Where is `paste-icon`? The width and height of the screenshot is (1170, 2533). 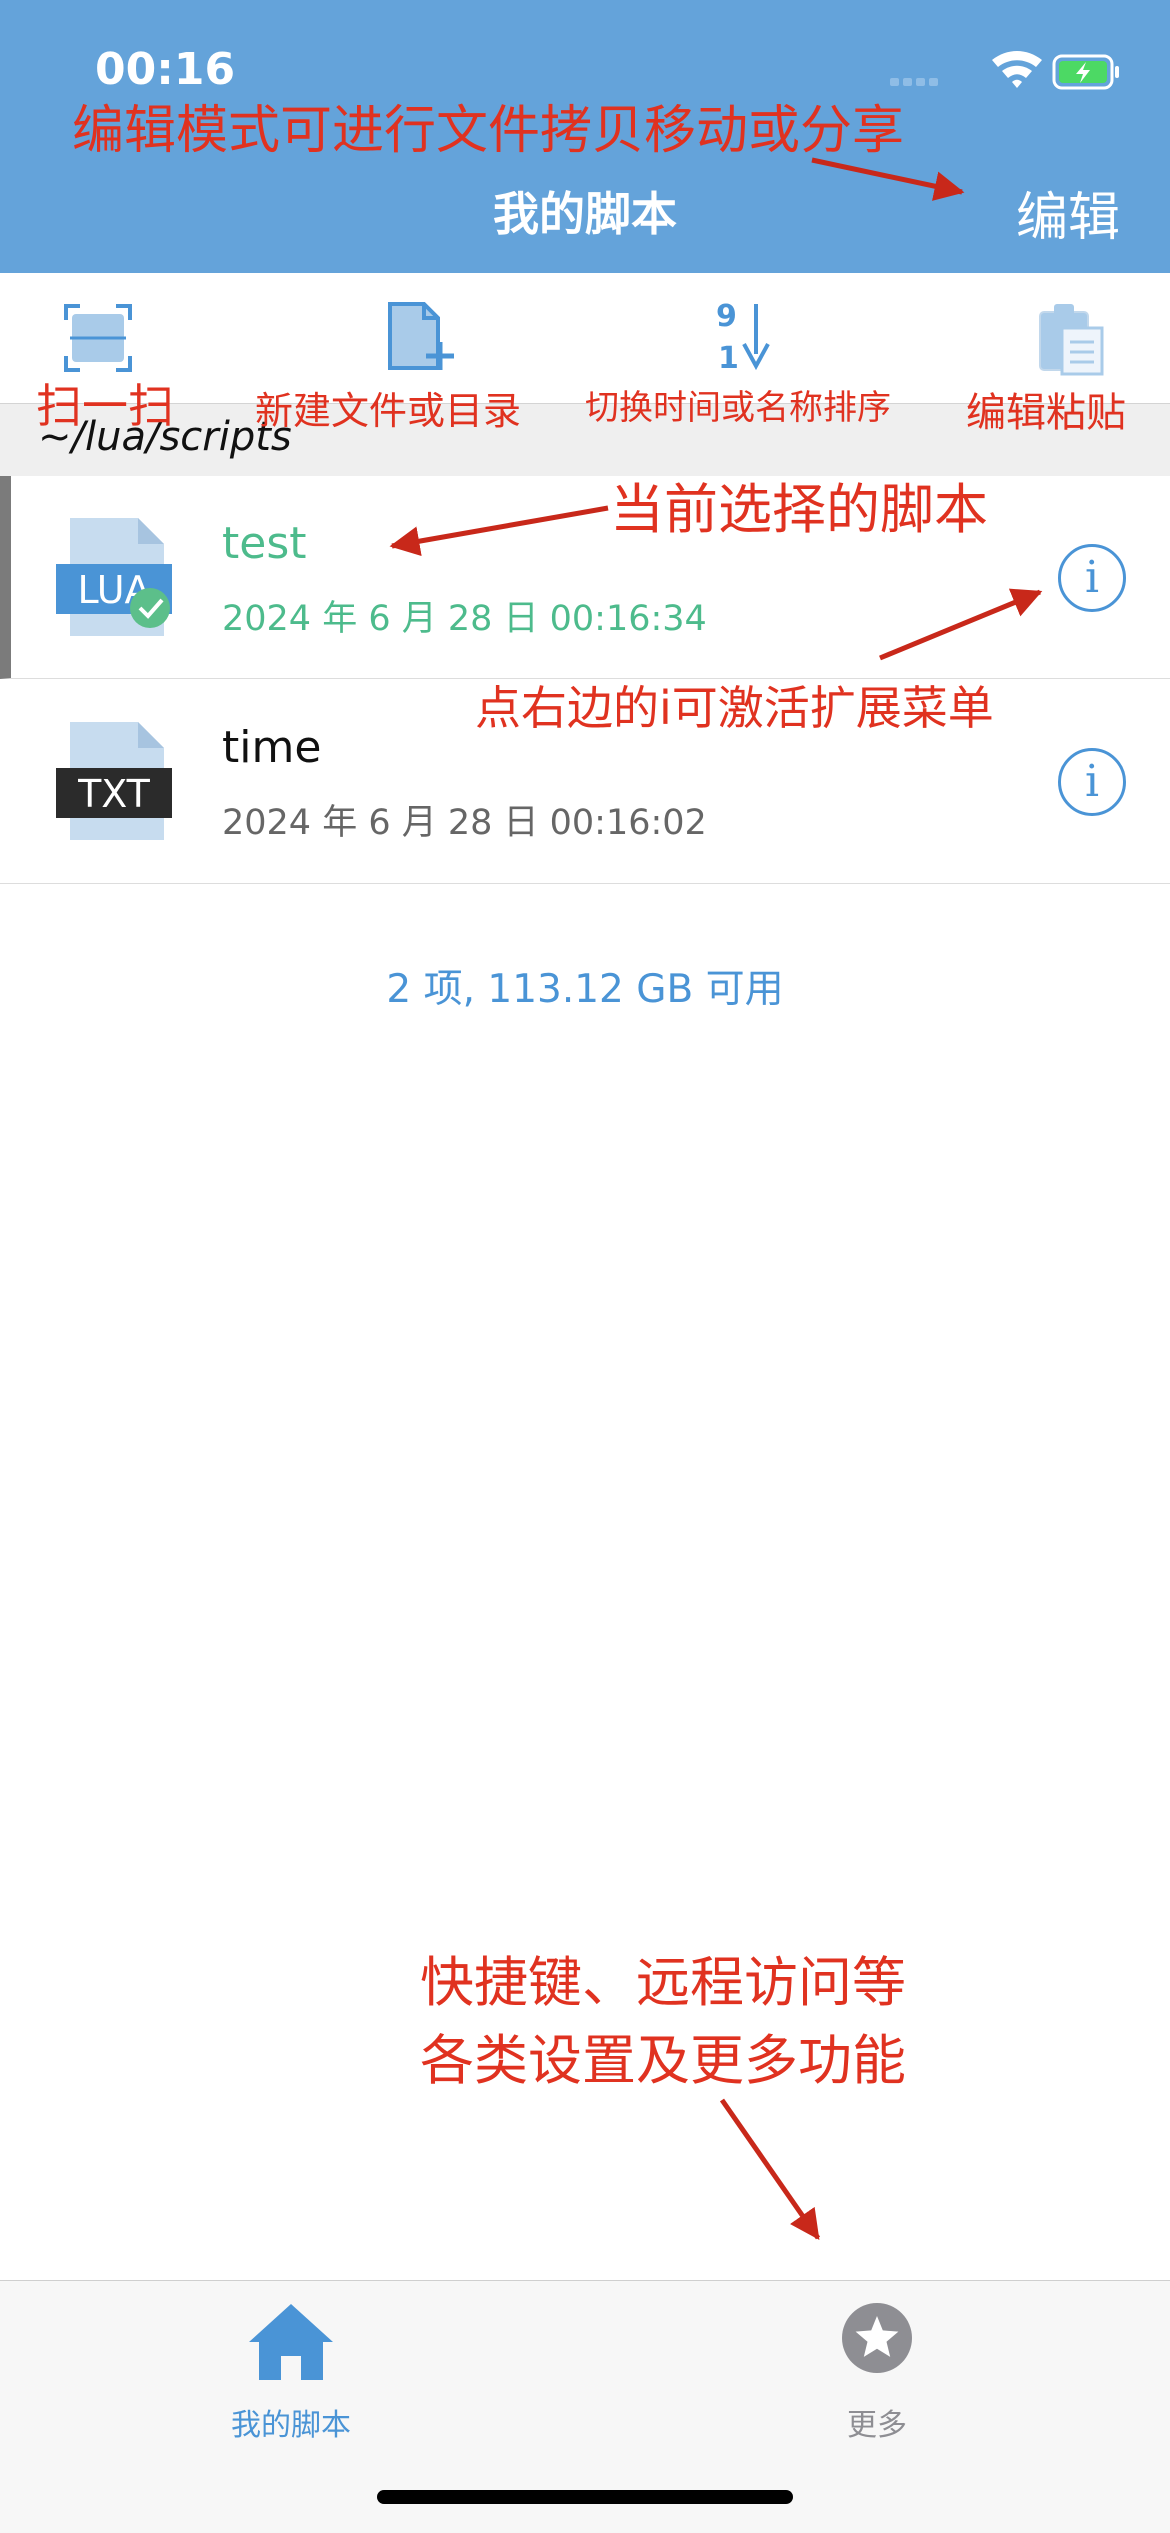
paste-icon is located at coordinates (1072, 338).